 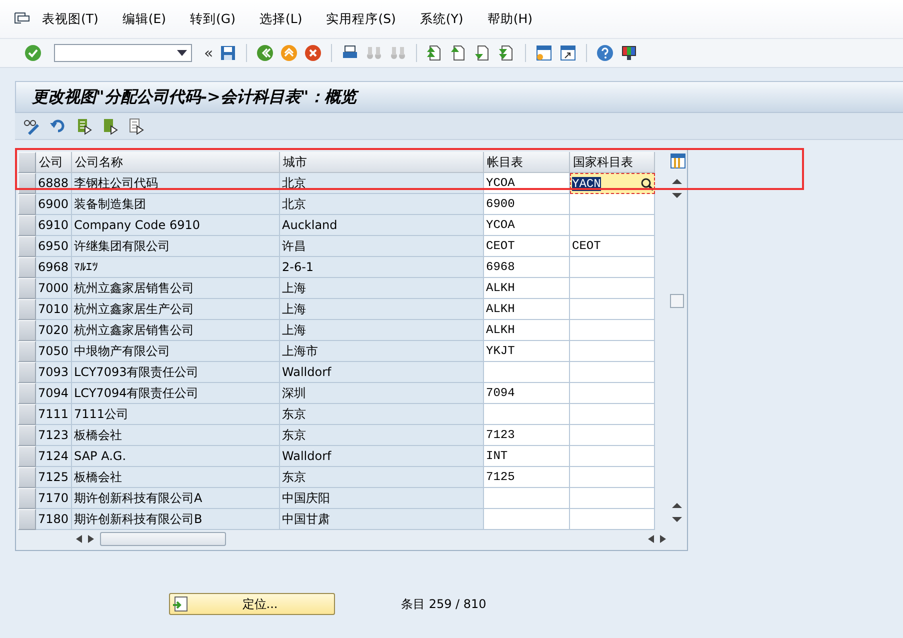 What do you see at coordinates (58, 126) in the screenshot?
I see `undo-icon` at bounding box center [58, 126].